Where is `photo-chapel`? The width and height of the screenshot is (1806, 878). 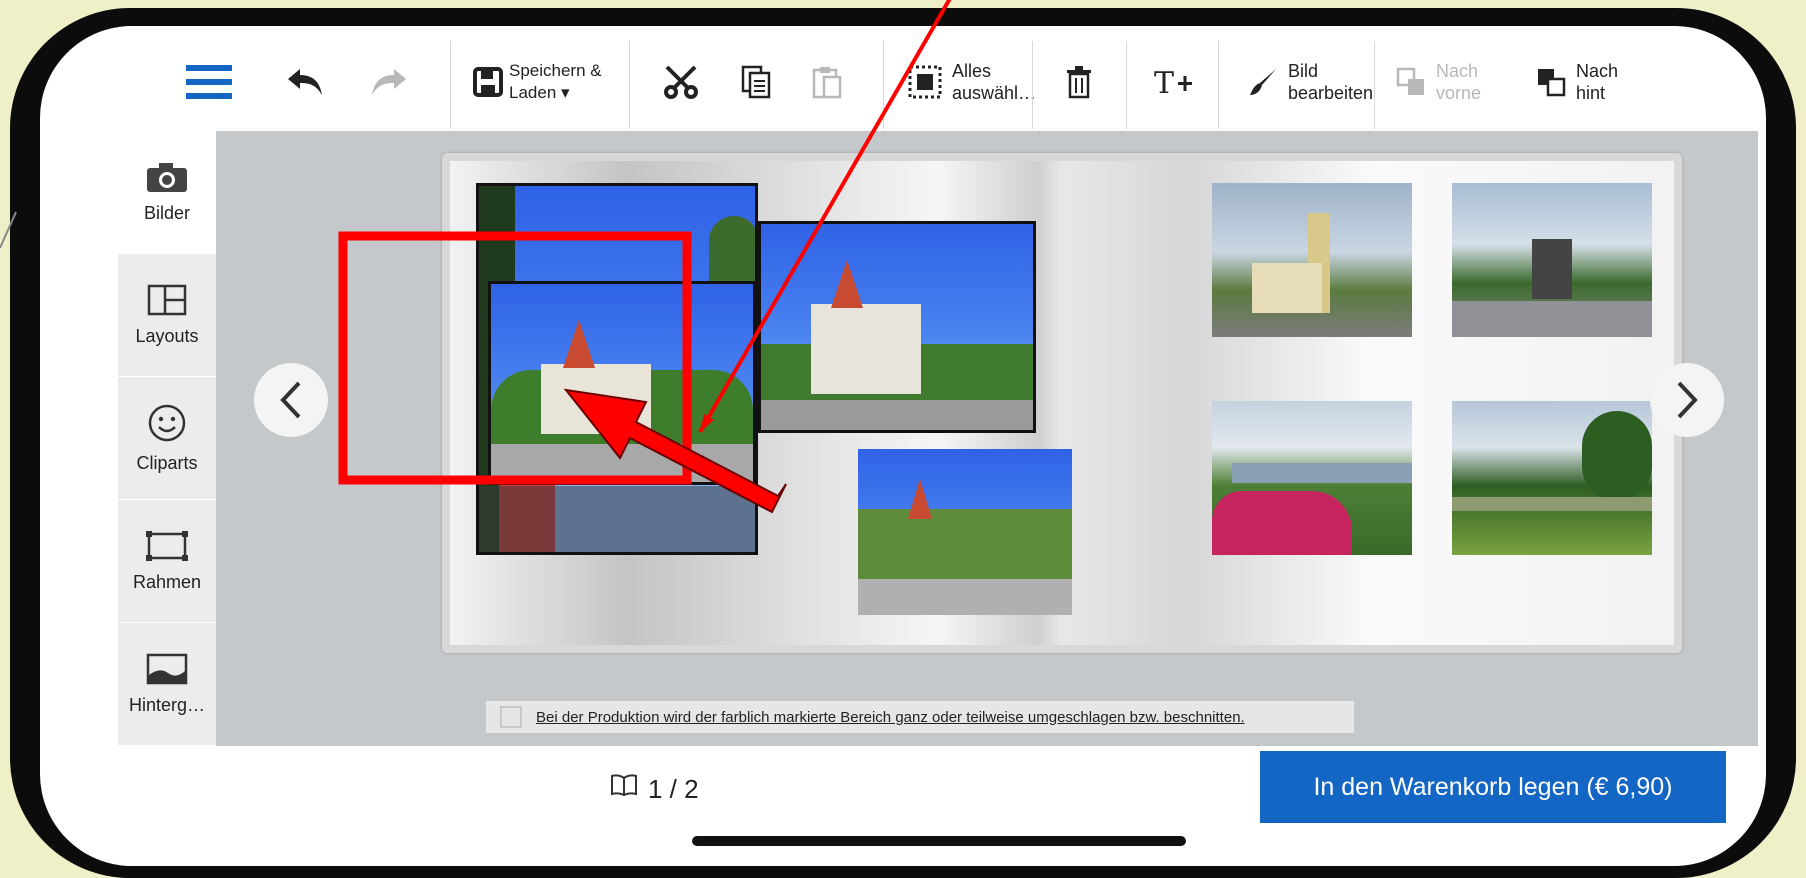
photo-chapel is located at coordinates (1552, 260).